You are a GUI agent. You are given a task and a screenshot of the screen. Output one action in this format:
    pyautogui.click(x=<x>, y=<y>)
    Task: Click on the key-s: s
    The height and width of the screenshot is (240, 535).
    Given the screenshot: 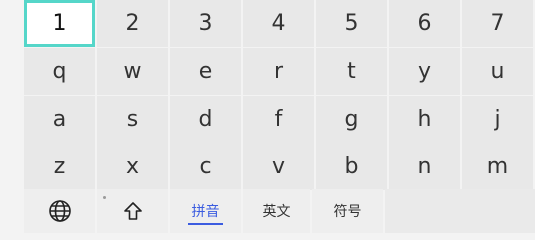 What is the action you would take?
    pyautogui.click(x=132, y=119)
    